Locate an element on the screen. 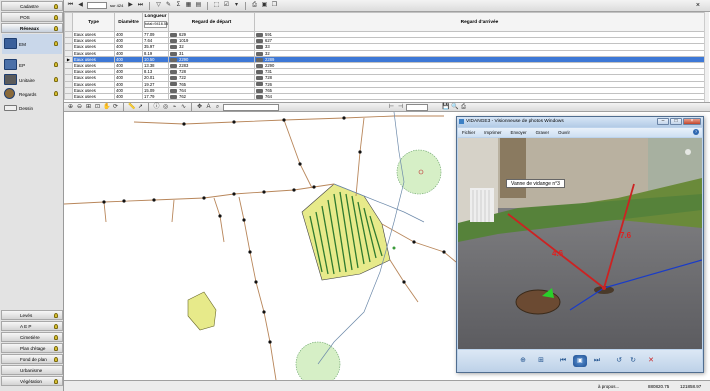  buffer-zone is located at coordinates (318, 360).